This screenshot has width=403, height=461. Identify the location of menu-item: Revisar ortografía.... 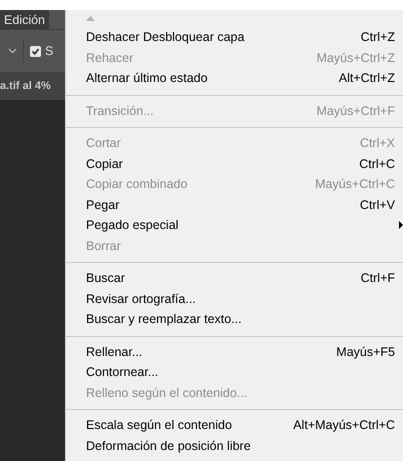
(244, 298).